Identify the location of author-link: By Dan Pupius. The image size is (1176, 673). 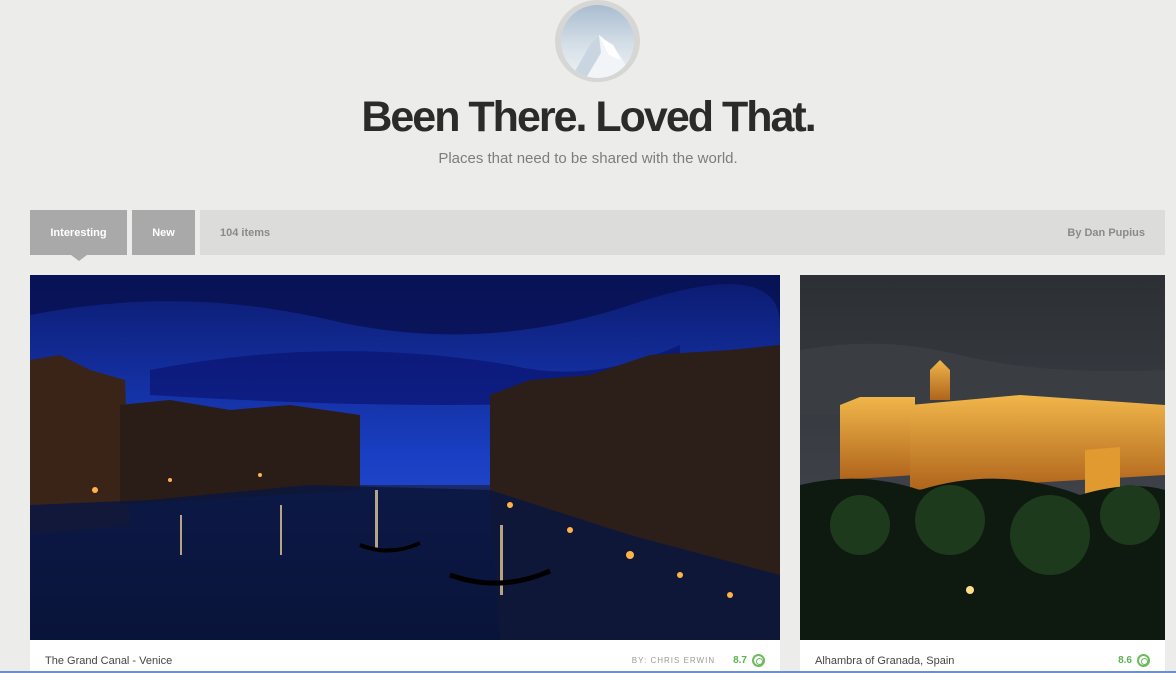
(1106, 233).